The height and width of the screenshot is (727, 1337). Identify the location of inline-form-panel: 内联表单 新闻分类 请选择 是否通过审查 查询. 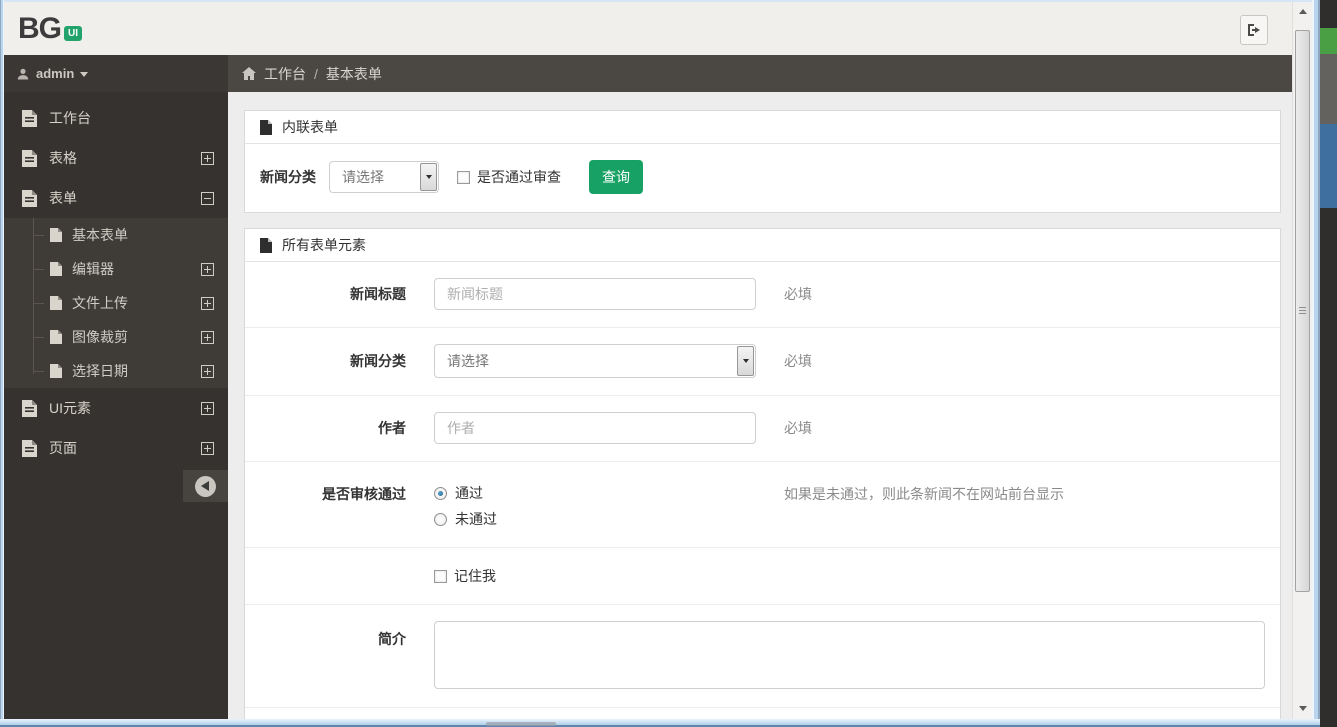
(762, 161).